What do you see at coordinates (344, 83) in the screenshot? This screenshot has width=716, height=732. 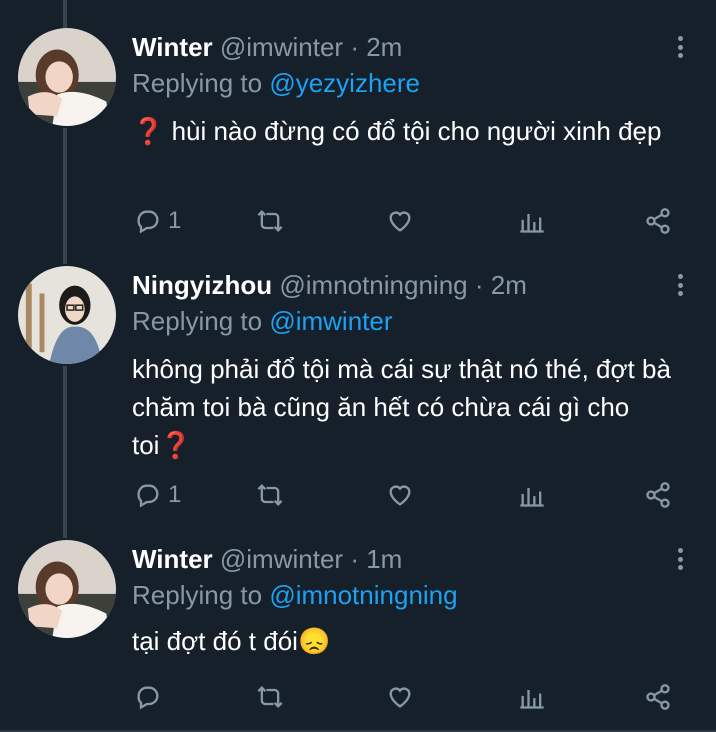 I see `mention-link: @yezyizhere` at bounding box center [344, 83].